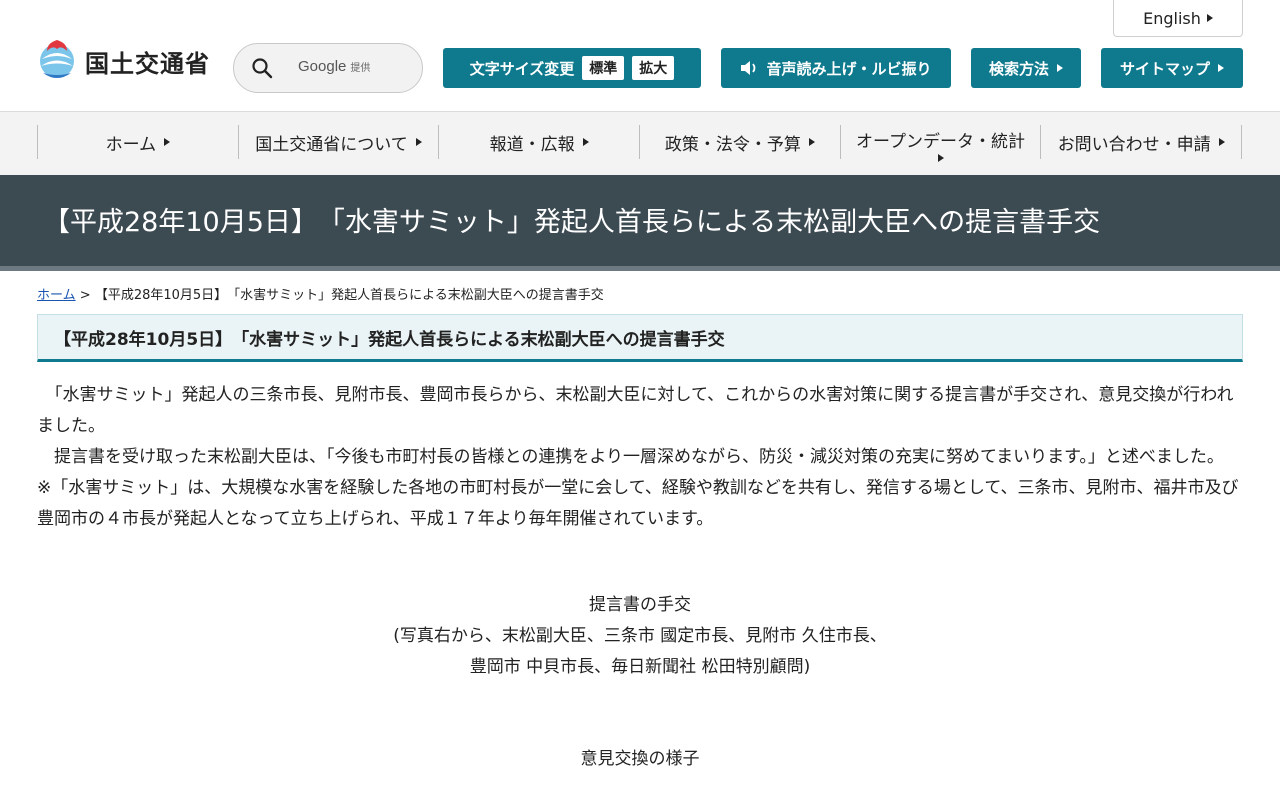 The image size is (1280, 800). I want to click on nav-item-open-data: オープンデータ・統計, so click(940, 143).